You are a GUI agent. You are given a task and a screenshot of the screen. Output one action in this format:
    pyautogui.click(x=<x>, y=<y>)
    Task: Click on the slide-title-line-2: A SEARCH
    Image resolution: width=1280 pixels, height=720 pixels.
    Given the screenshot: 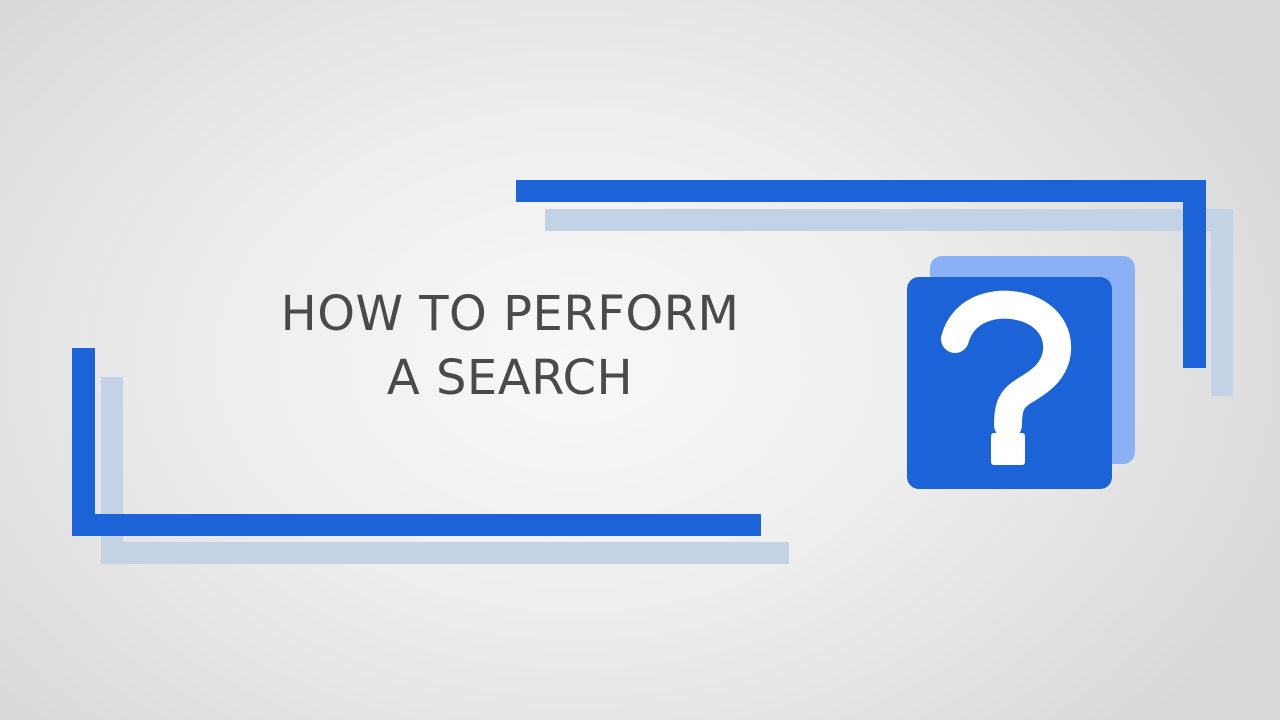 What is the action you would take?
    pyautogui.click(x=510, y=378)
    